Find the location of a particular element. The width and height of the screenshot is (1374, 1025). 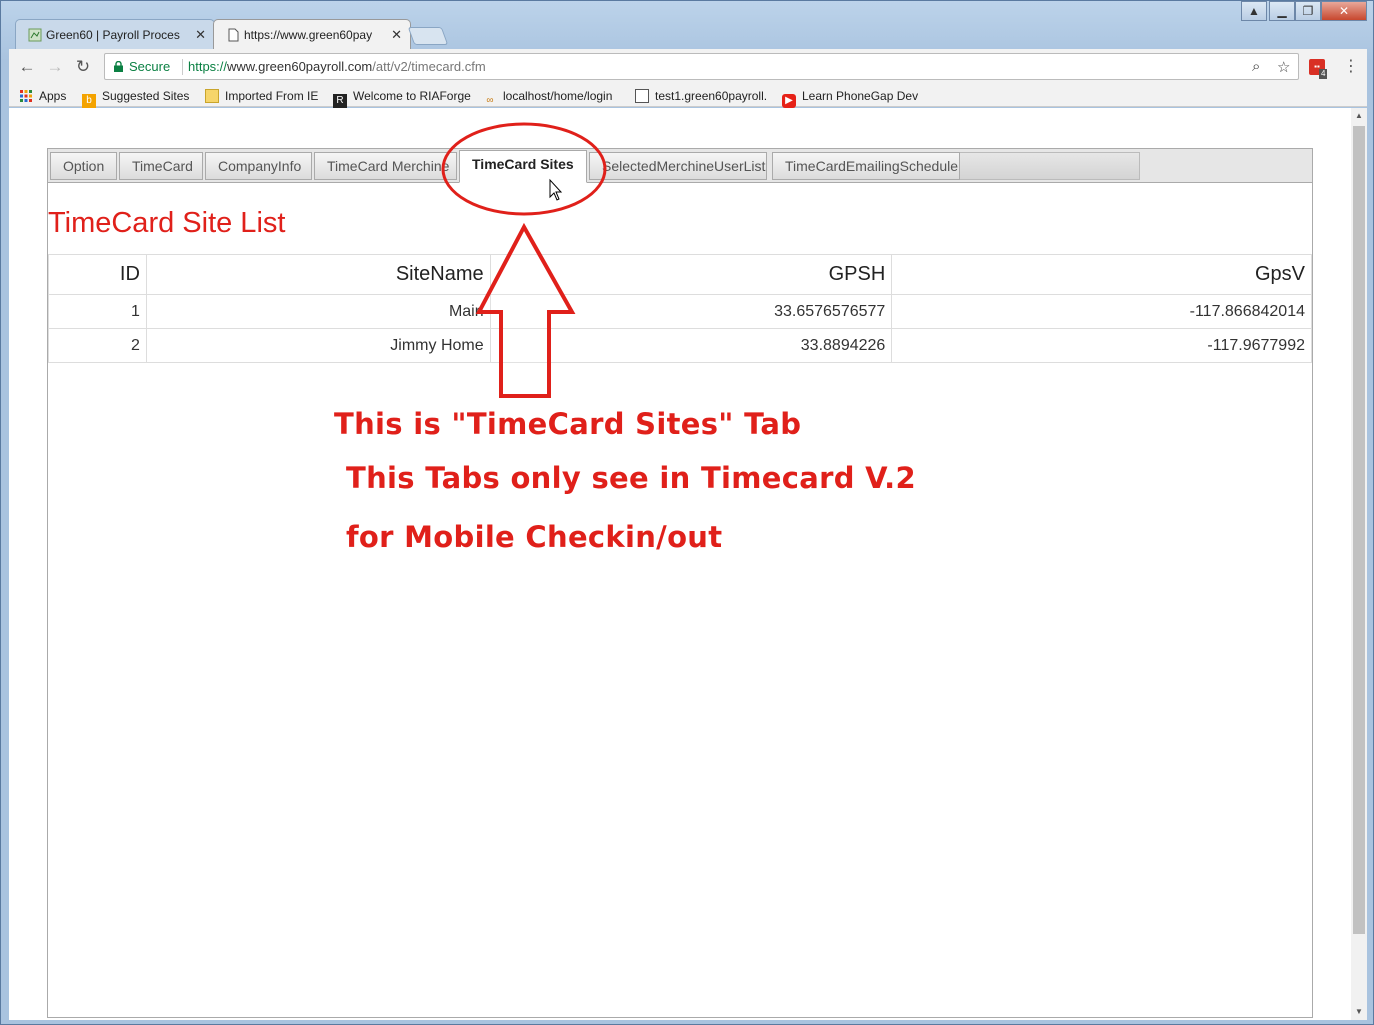

scroll-down-arrow-icon: ▼ is located at coordinates (1359, 1012).